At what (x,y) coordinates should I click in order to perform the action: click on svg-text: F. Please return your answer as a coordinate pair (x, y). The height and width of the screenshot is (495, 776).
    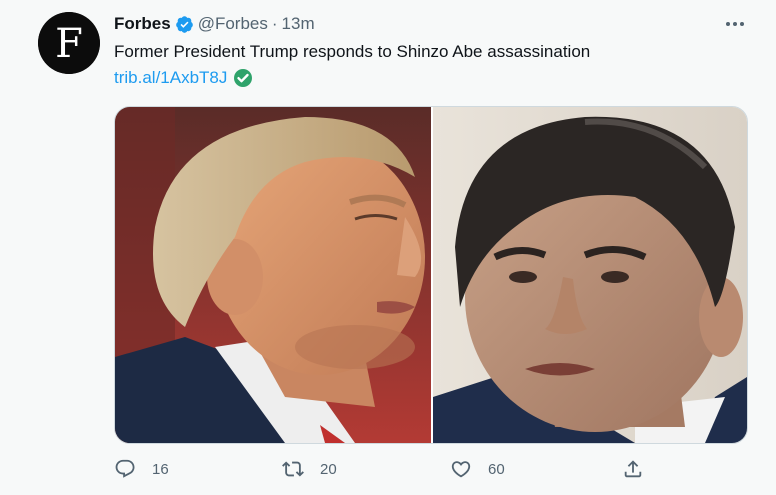
    Looking at the image, I should click on (69, 44).